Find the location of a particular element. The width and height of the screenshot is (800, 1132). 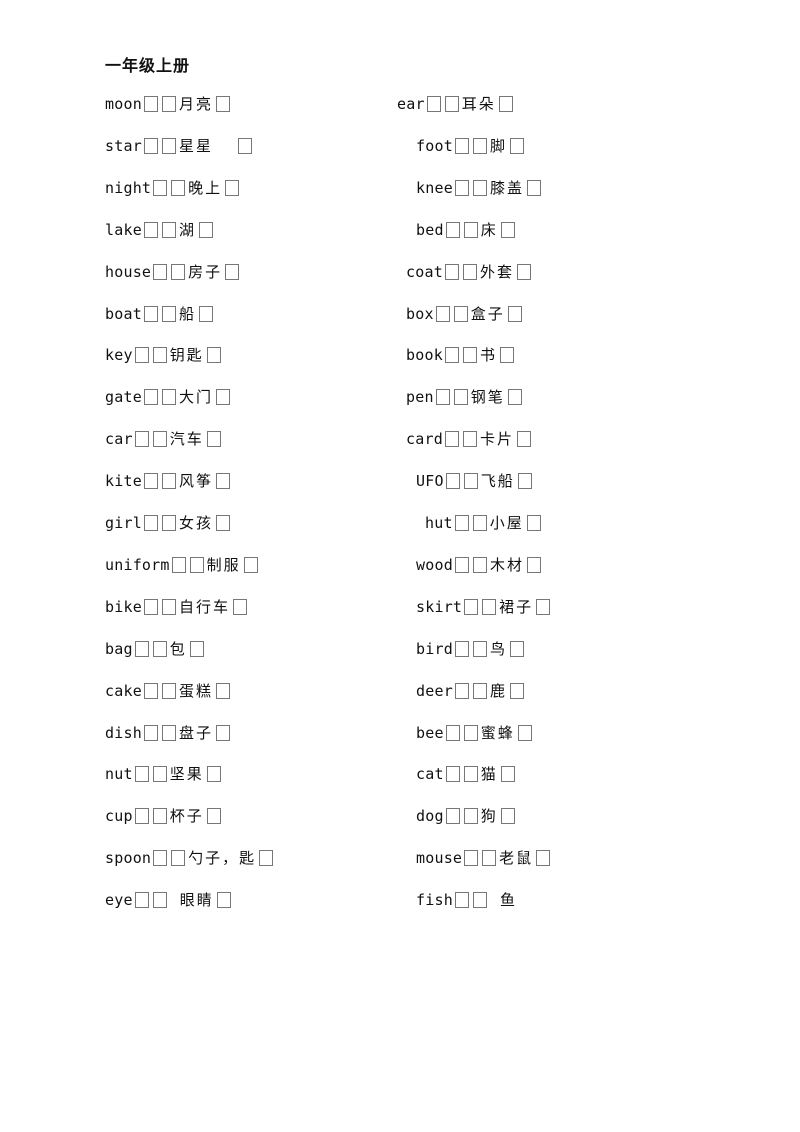

chinese-meaning: 鹿 is located at coordinates (498, 690).